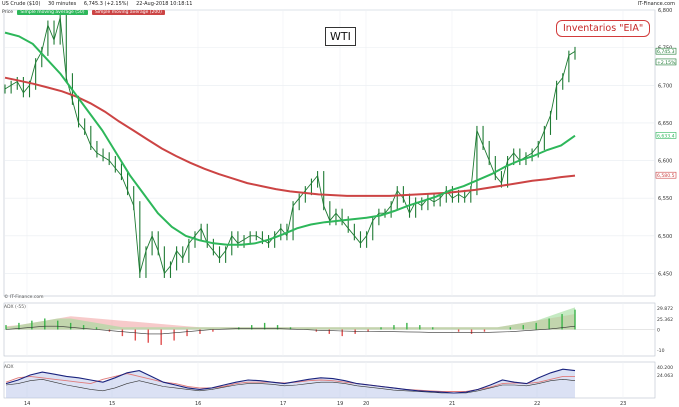  I want to click on legend-ma-long: Simple moving average (200), so click(128, 12).